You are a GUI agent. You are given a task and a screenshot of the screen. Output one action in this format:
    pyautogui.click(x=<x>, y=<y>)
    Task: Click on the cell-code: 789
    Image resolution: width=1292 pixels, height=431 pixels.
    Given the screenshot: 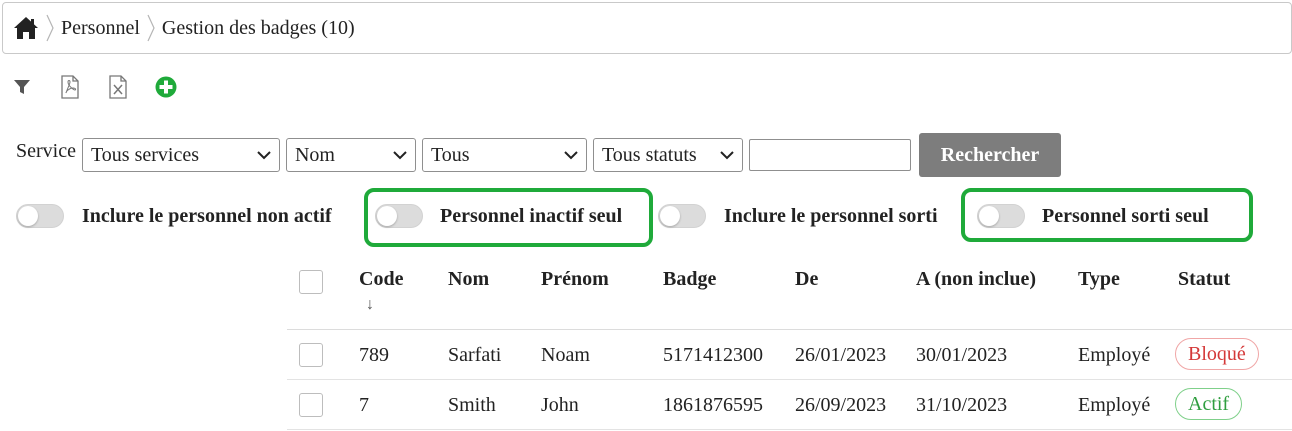 What is the action you would take?
    pyautogui.click(x=374, y=355)
    